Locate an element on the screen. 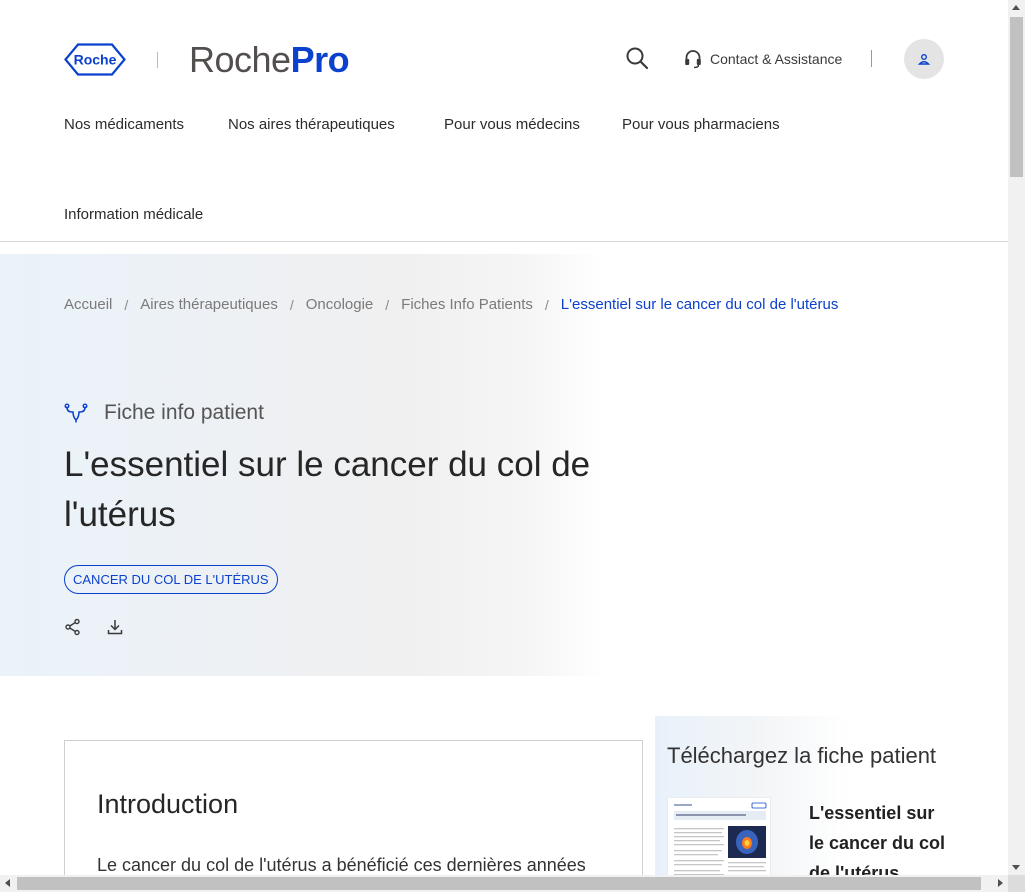 Image resolution: width=1025 pixels, height=892 pixels. scroll-up-arrow-icon is located at coordinates (1016, 7).